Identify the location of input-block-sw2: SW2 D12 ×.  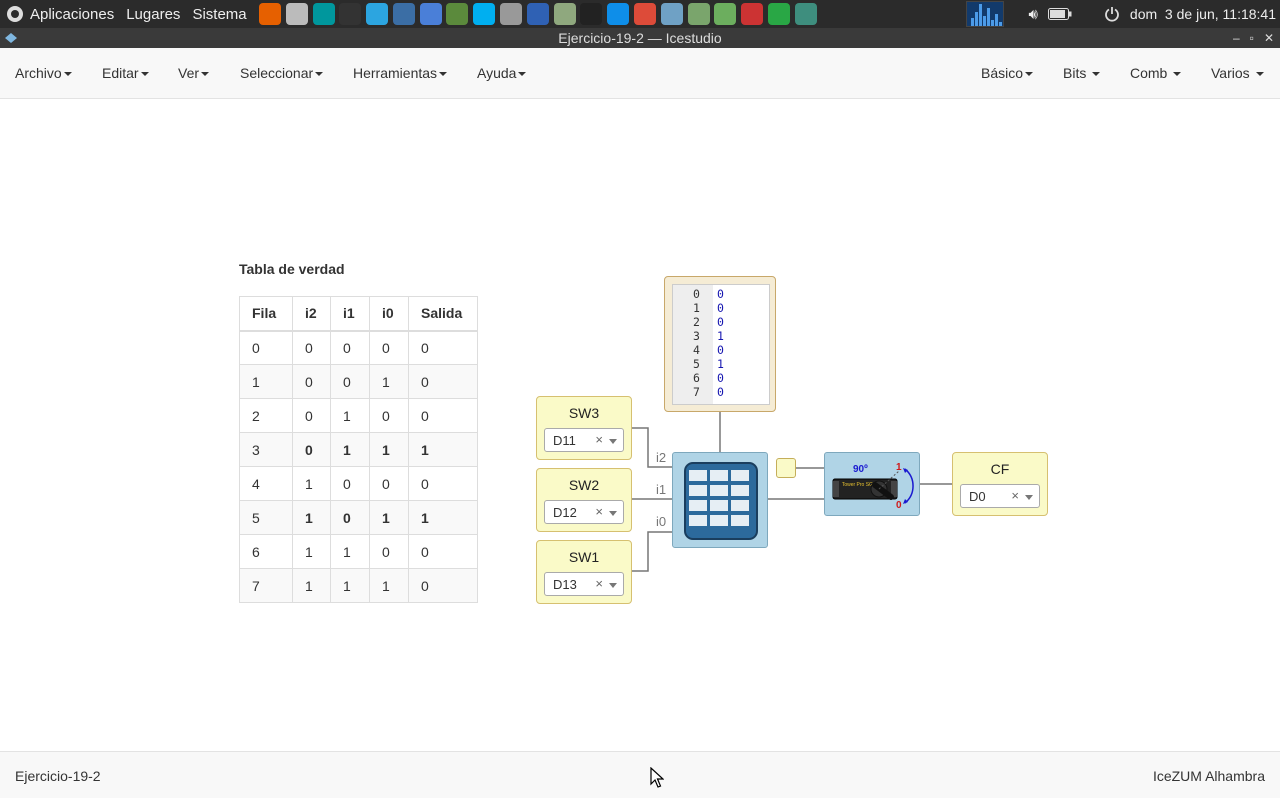
(584, 500).